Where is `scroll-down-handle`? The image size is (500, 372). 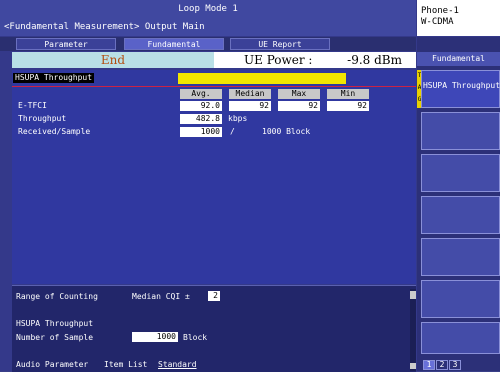 scroll-down-handle is located at coordinates (413, 366).